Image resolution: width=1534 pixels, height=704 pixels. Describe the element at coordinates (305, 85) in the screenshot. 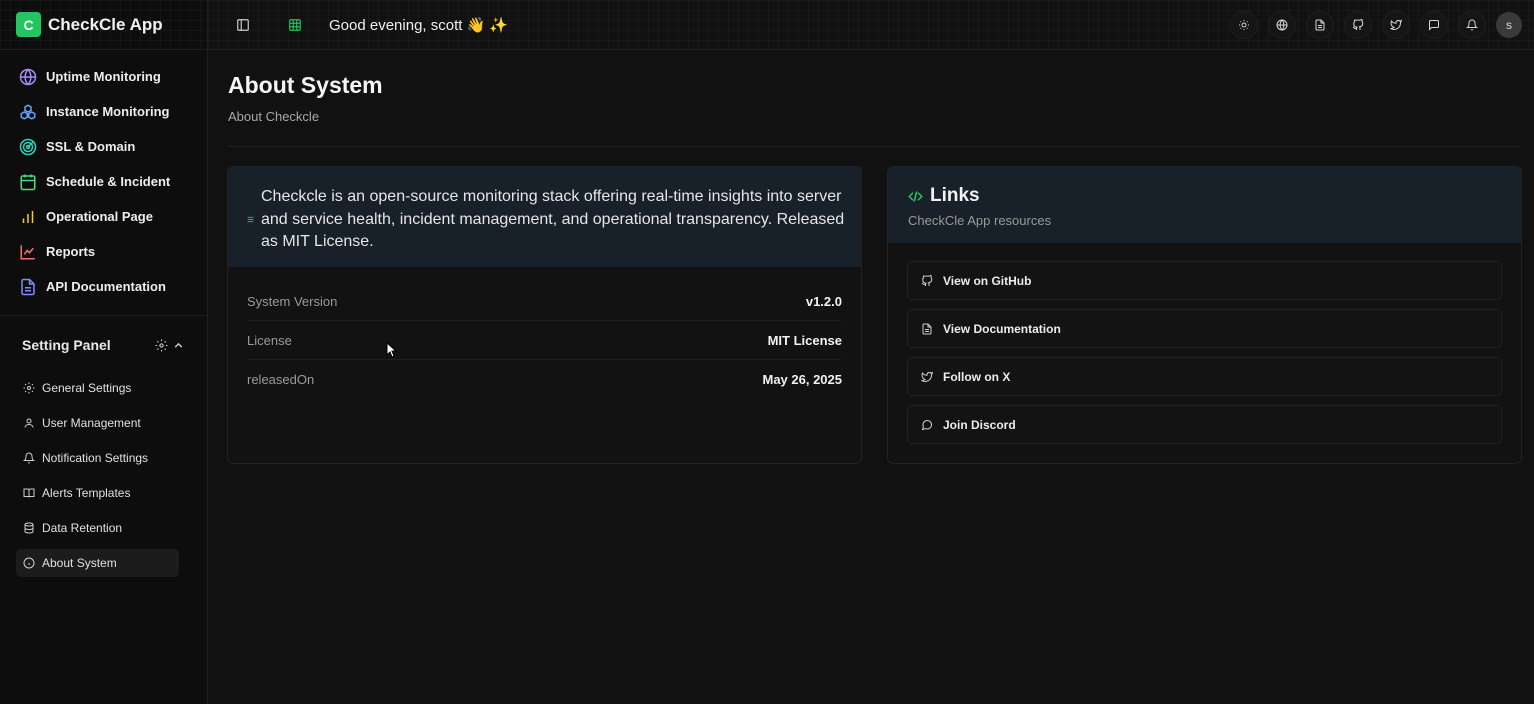

I see `page-title: About System` at that location.